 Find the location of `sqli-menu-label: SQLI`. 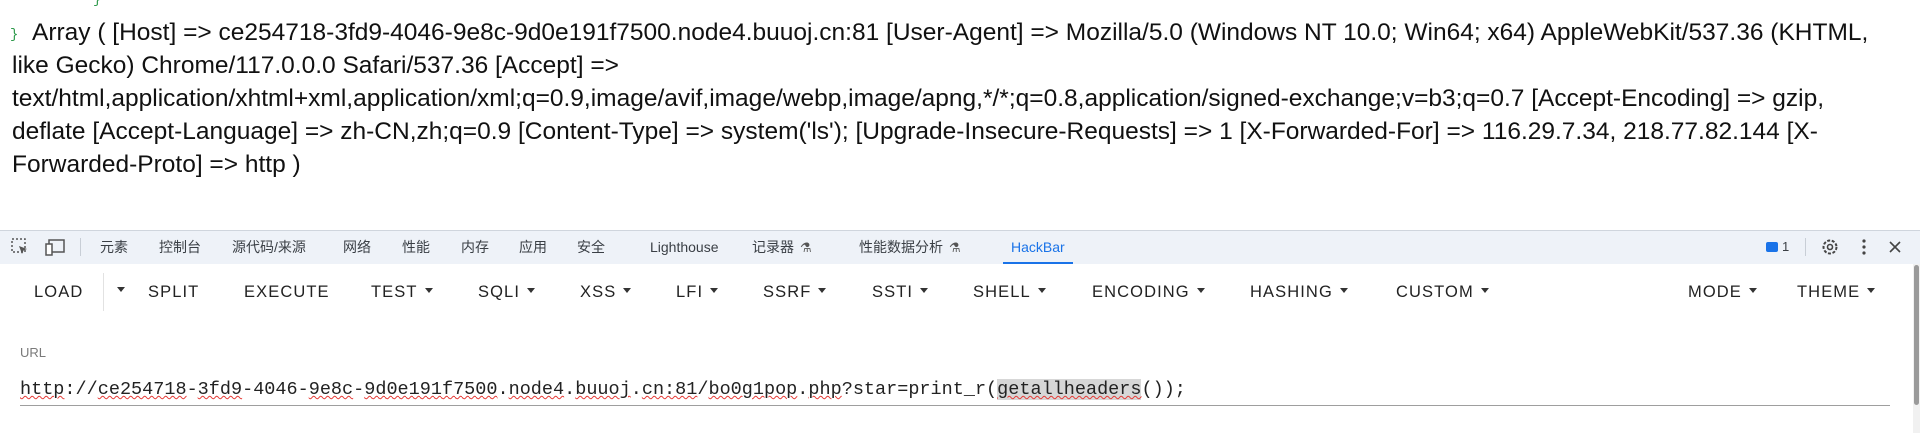

sqli-menu-label: SQLI is located at coordinates (499, 292).